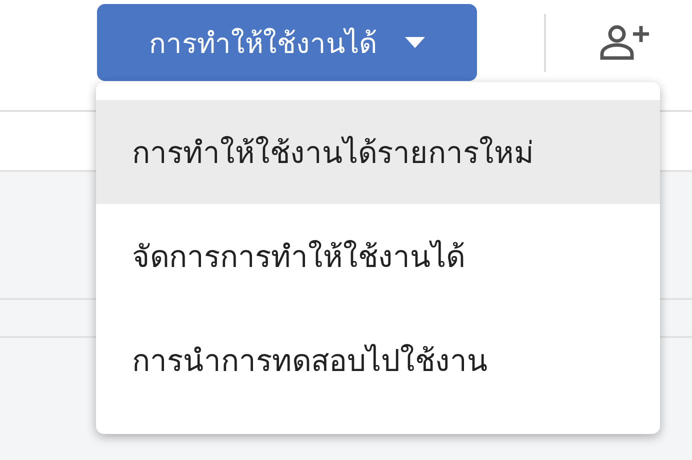 The width and height of the screenshot is (692, 460). I want to click on deploy-button: การทำให้ใช้งานได้, so click(287, 42).